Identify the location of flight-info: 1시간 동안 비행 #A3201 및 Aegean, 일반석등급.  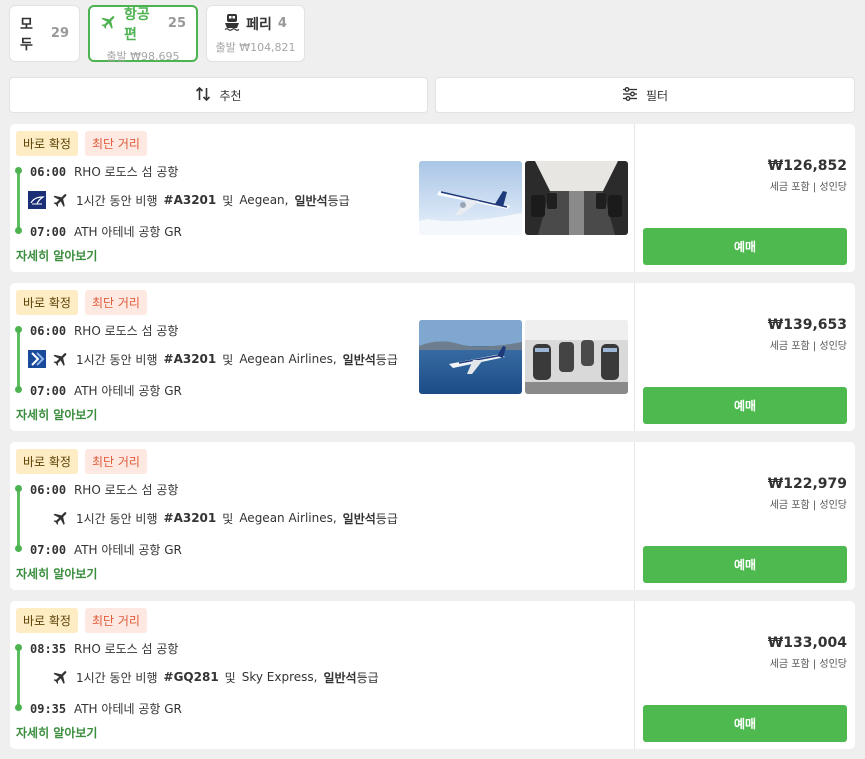
(189, 200).